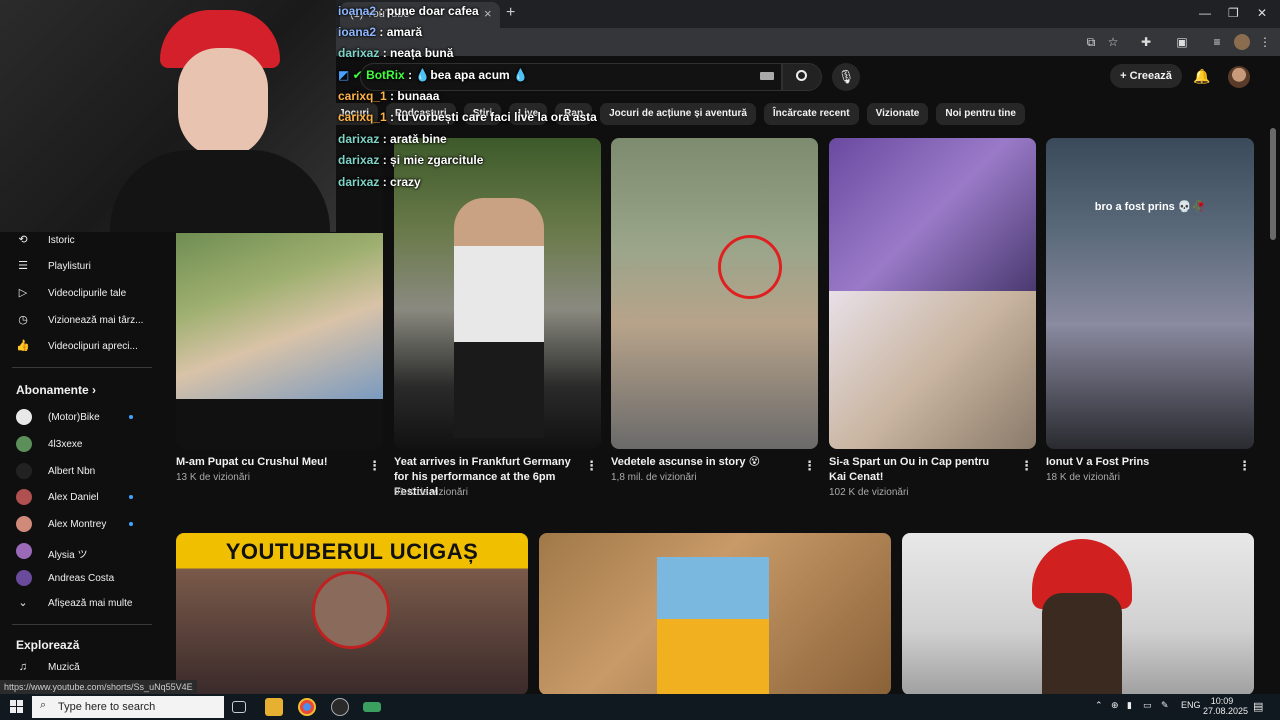  What do you see at coordinates (73, 497) in the screenshot?
I see `subscription-label: Alex Daniel` at bounding box center [73, 497].